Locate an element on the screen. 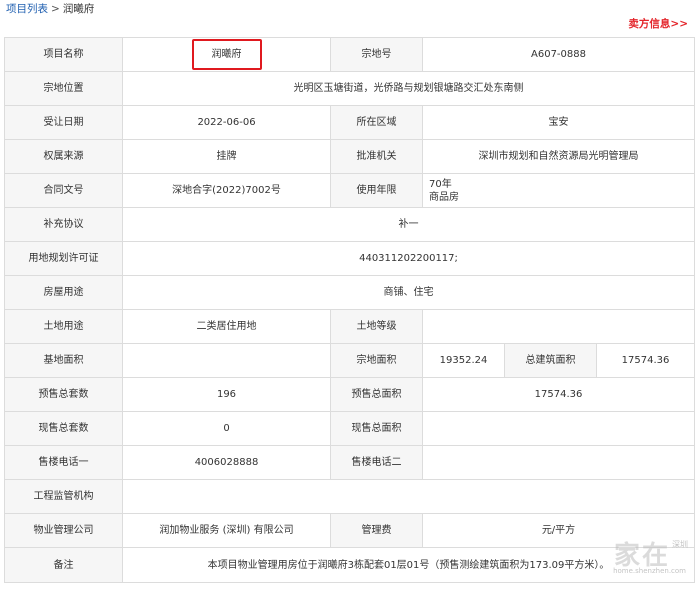  spot-area-label: 现售总面积 is located at coordinates (376, 428).